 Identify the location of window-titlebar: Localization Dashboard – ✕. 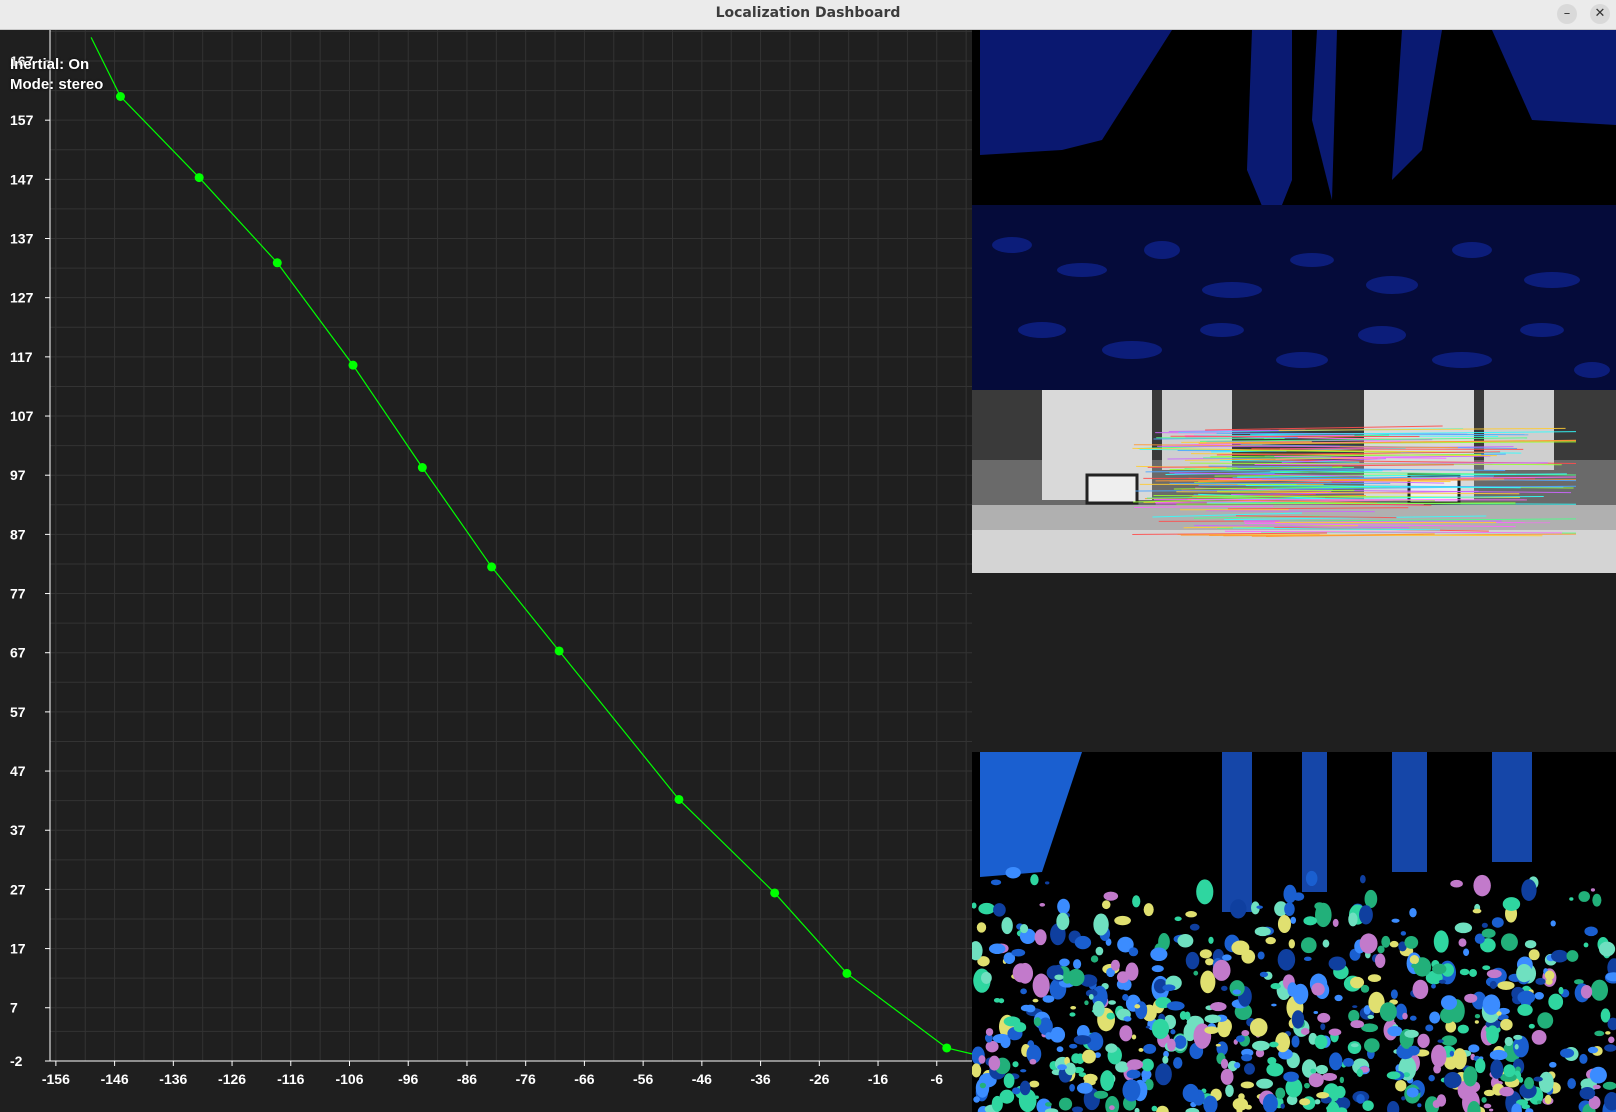
(808, 15).